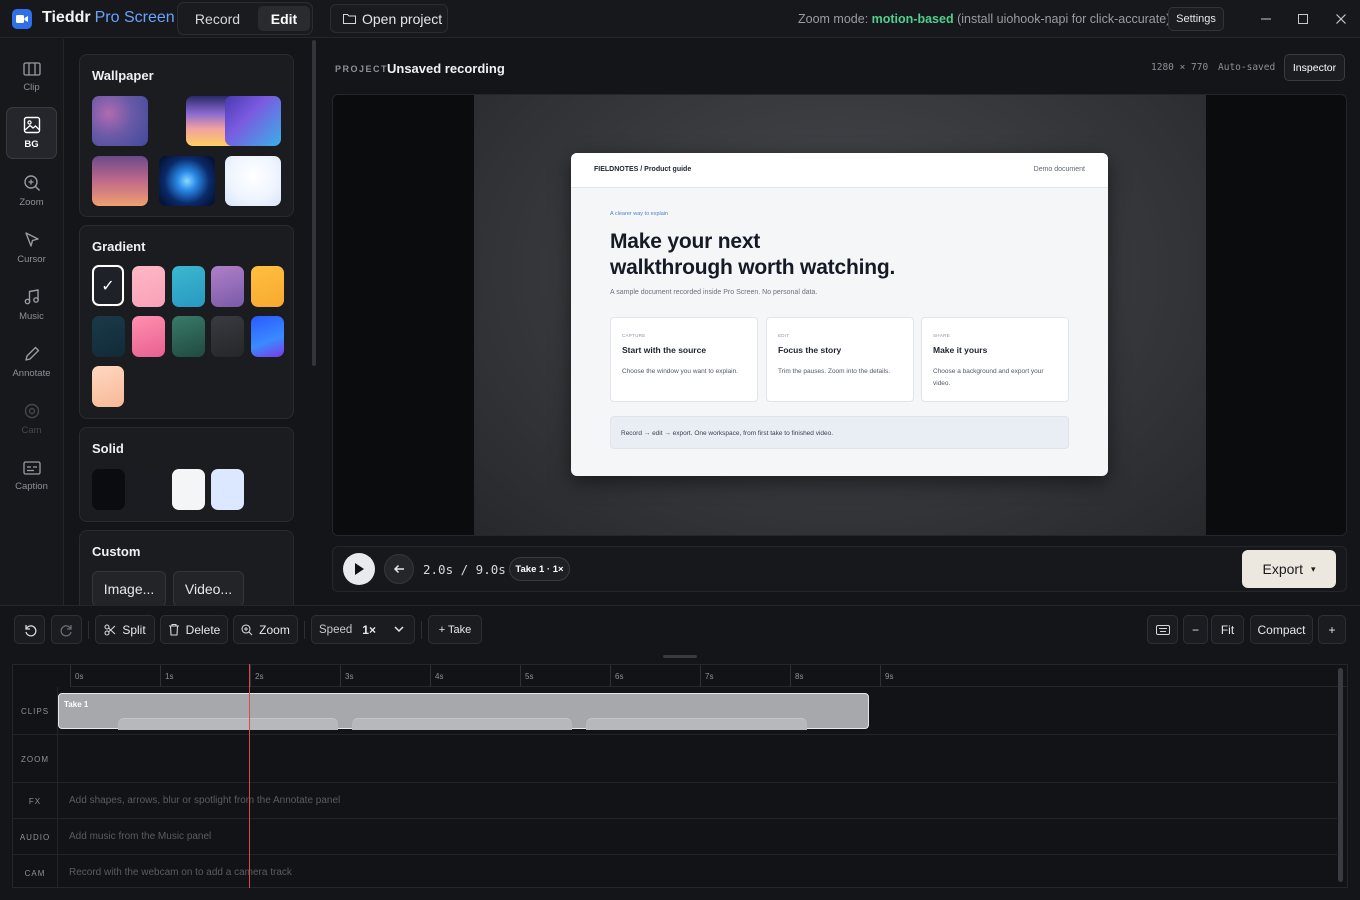  I want to click on ruler-tick-label: 7s, so click(709, 676).